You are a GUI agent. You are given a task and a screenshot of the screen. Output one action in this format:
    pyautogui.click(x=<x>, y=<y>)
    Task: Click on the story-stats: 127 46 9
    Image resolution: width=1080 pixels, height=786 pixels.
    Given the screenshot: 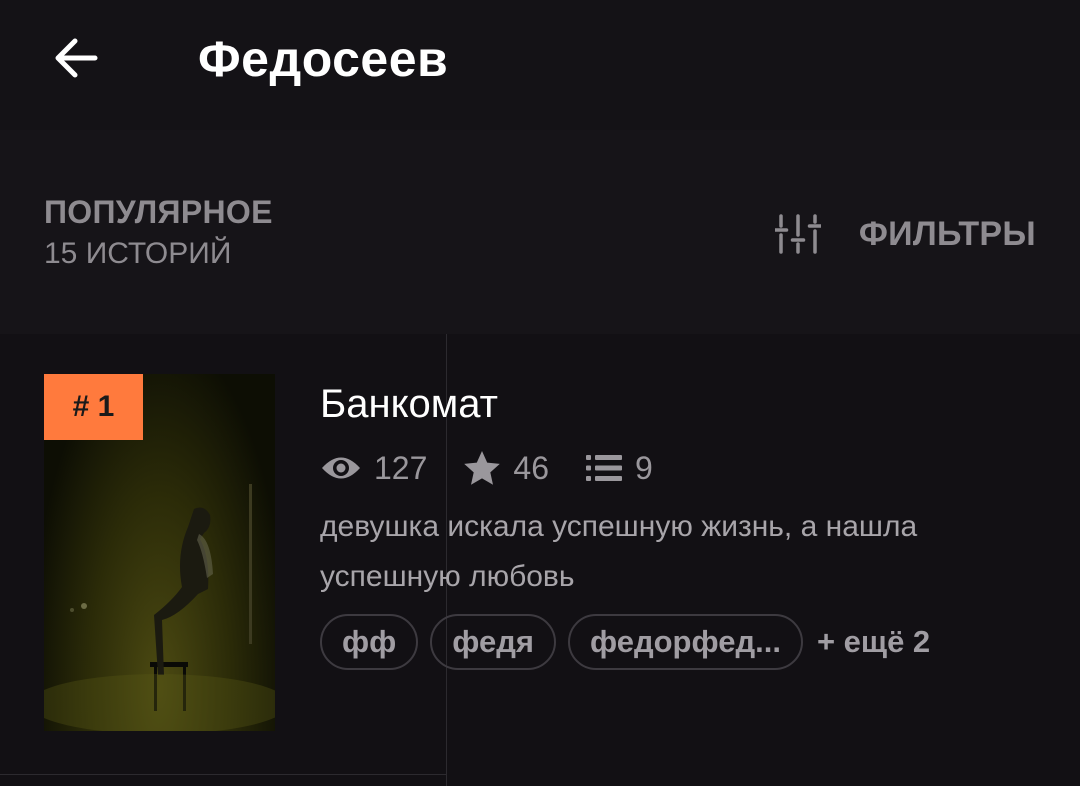 What is the action you would take?
    pyautogui.click(x=504, y=468)
    